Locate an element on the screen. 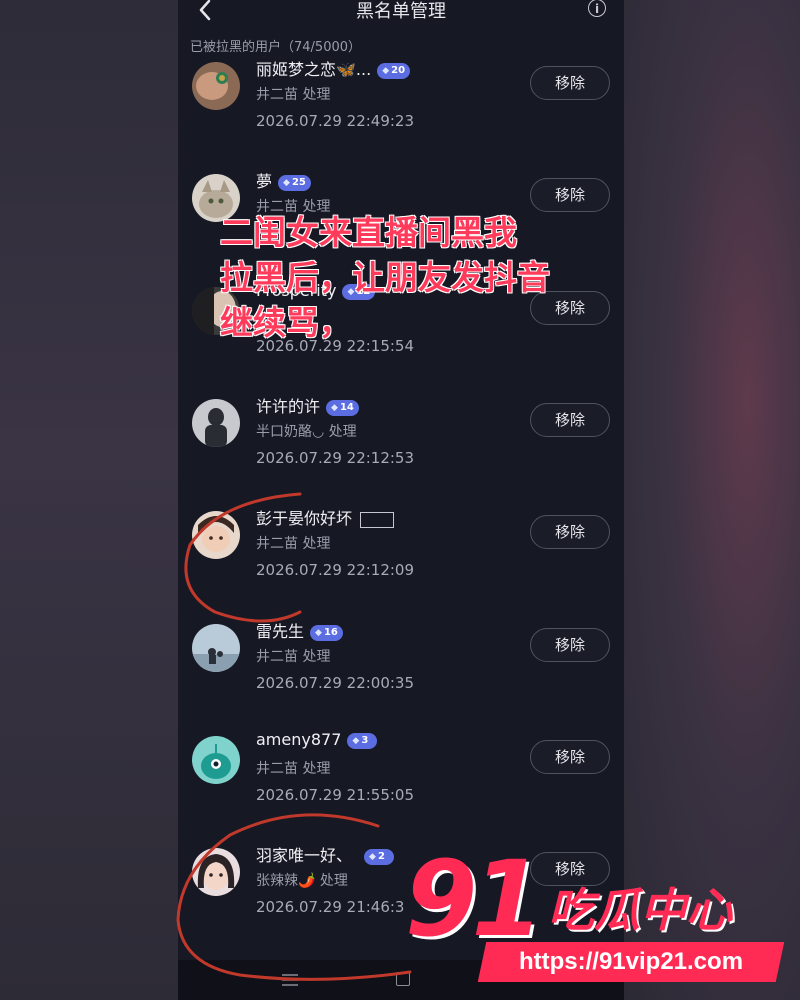 Image resolution: width=800 pixels, height=1000 pixels. level-badge: ◆ 3 is located at coordinates (362, 740).